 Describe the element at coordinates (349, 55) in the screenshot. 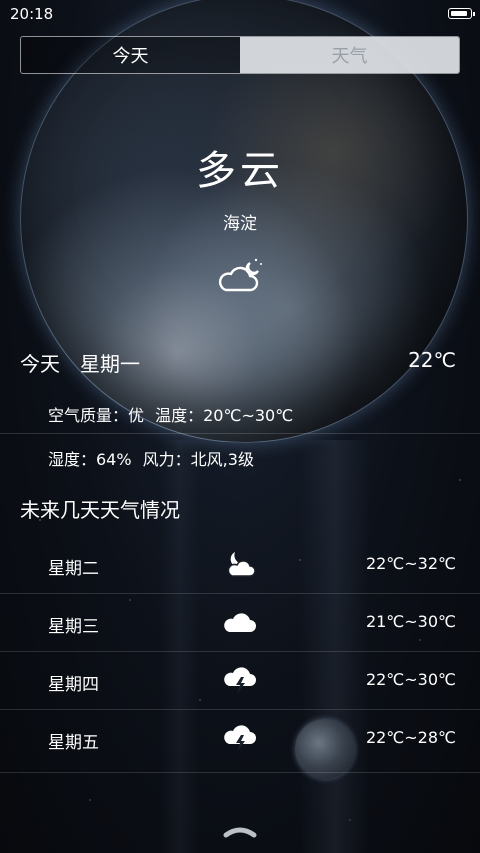

I see `tab-weather: 天气` at that location.